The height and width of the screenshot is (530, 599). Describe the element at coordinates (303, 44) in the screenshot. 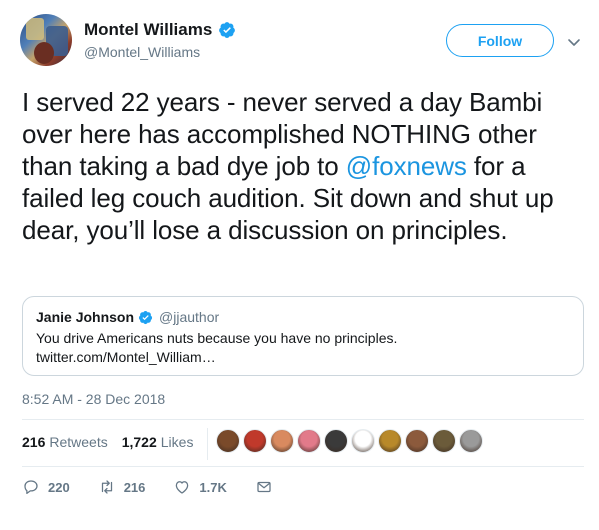

I see `tweet-header: Montel Williams @Montel_Williams Follow` at that location.